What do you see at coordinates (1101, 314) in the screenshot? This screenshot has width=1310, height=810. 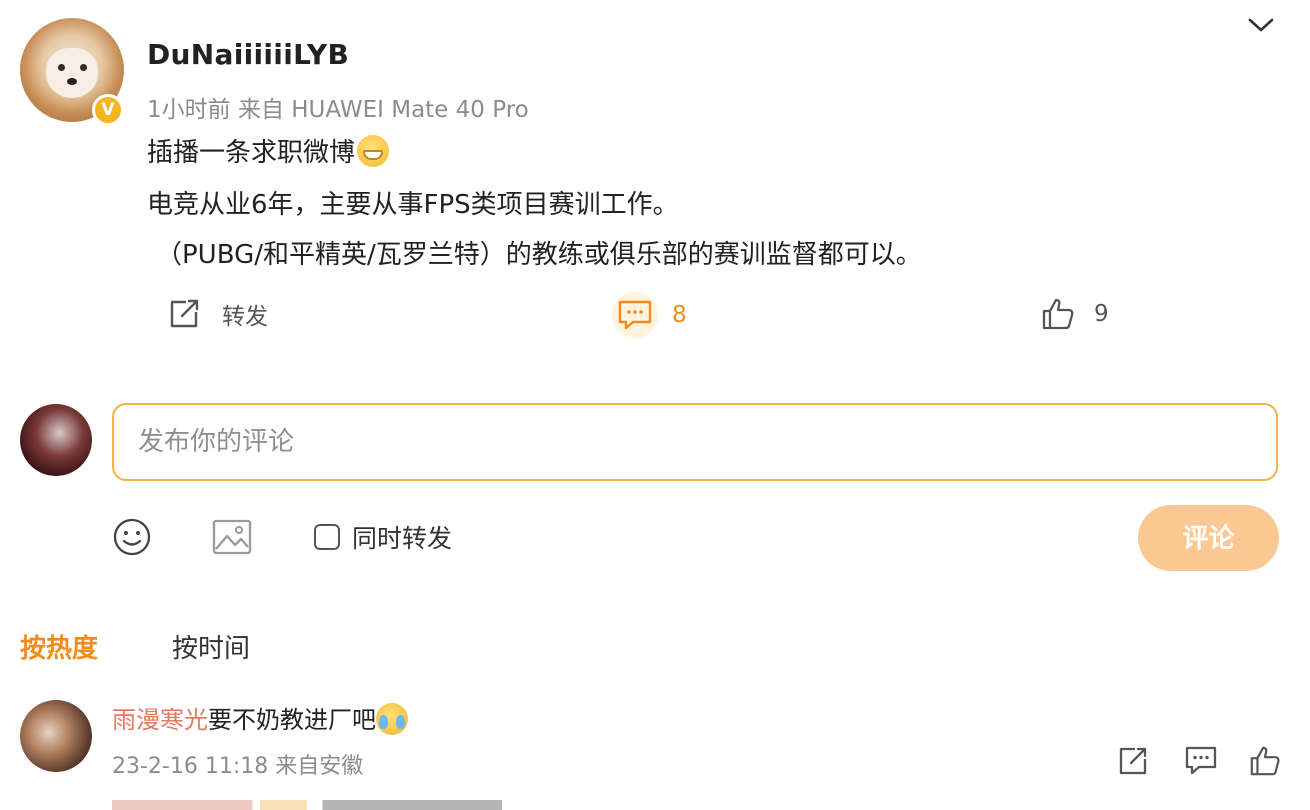 I see `like-count: 9` at bounding box center [1101, 314].